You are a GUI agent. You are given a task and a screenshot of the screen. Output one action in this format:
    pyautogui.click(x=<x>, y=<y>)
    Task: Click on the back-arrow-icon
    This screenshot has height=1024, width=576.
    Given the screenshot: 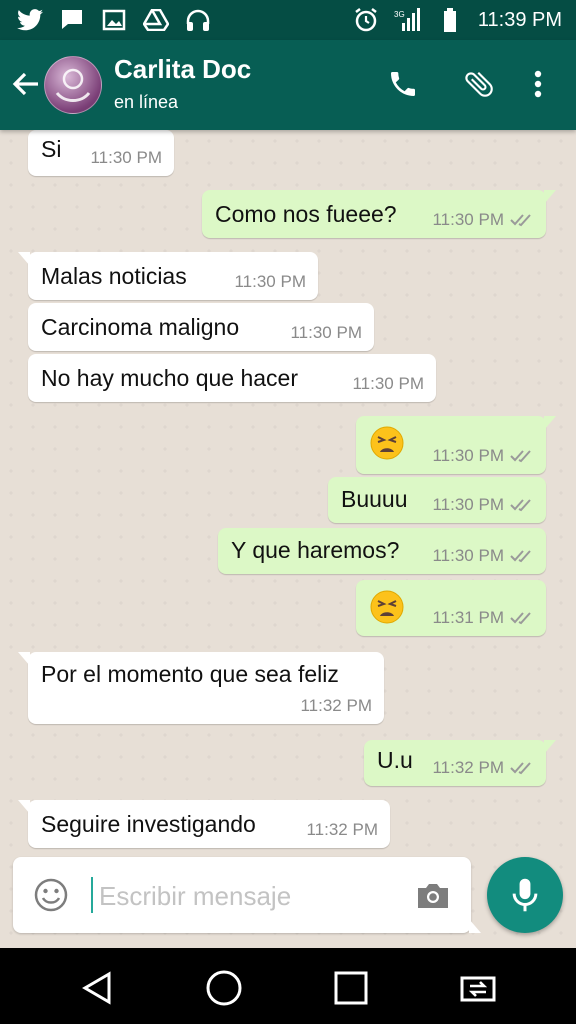 What is the action you would take?
    pyautogui.click(x=26, y=84)
    